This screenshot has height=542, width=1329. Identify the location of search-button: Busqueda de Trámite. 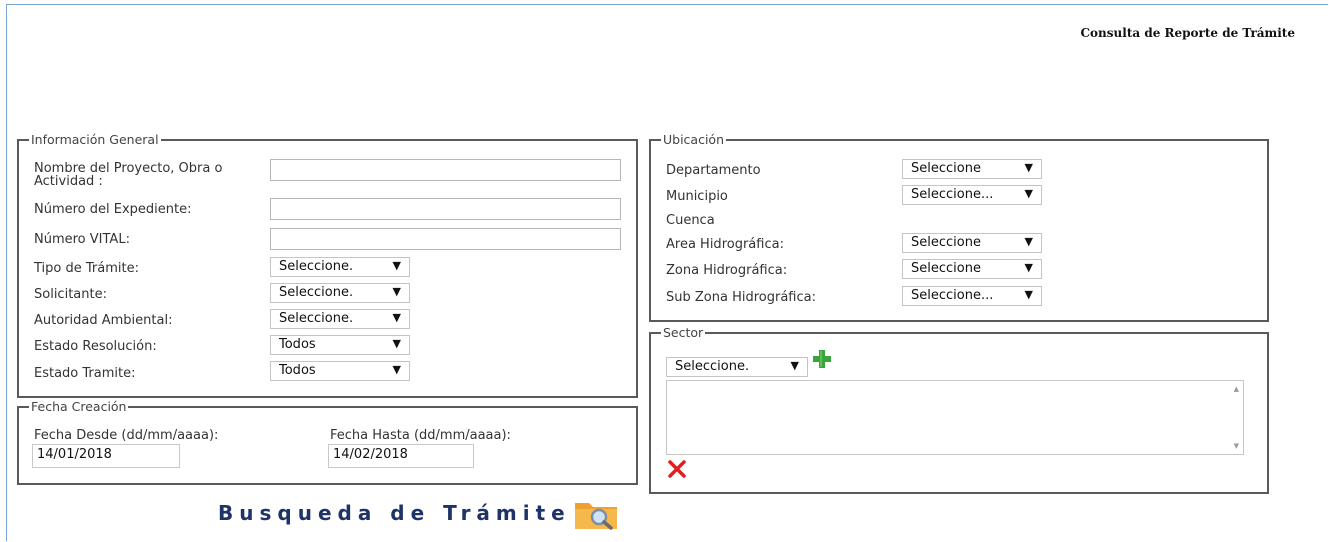
(419, 513).